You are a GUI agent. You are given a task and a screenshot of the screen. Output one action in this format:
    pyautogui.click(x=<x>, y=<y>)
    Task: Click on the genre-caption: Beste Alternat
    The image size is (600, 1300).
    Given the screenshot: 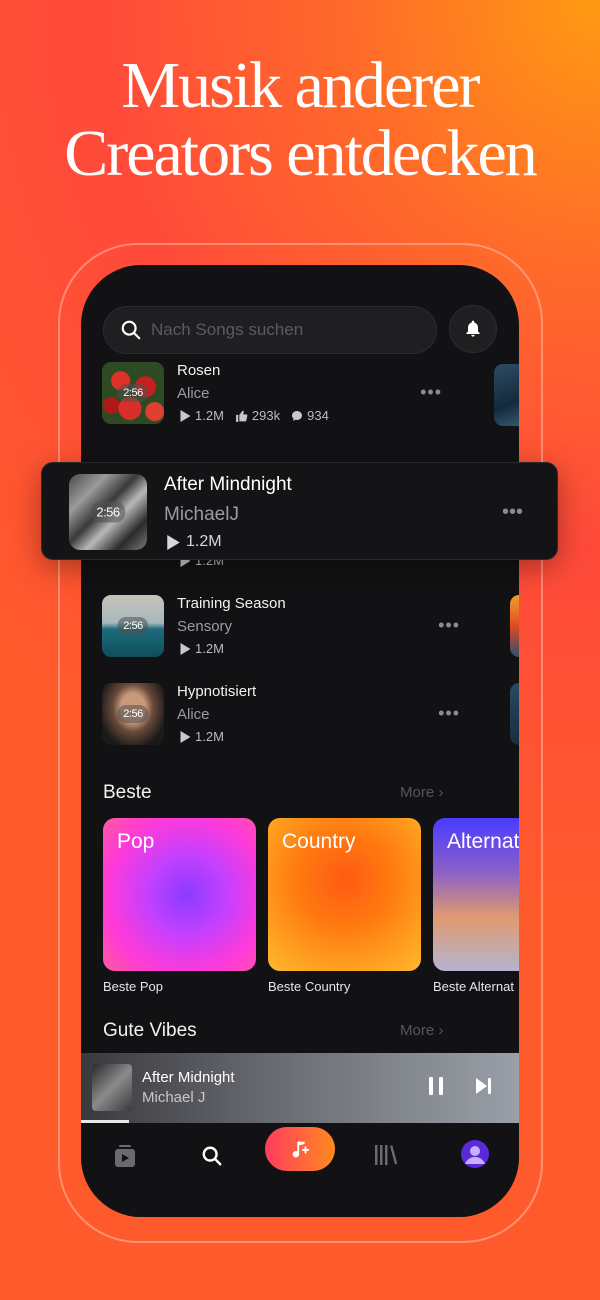 What is the action you would take?
    pyautogui.click(x=473, y=986)
    